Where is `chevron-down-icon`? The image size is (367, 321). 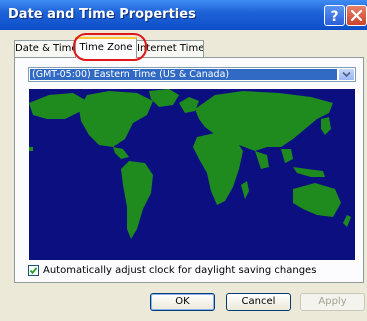
chevron-down-icon is located at coordinates (346, 74).